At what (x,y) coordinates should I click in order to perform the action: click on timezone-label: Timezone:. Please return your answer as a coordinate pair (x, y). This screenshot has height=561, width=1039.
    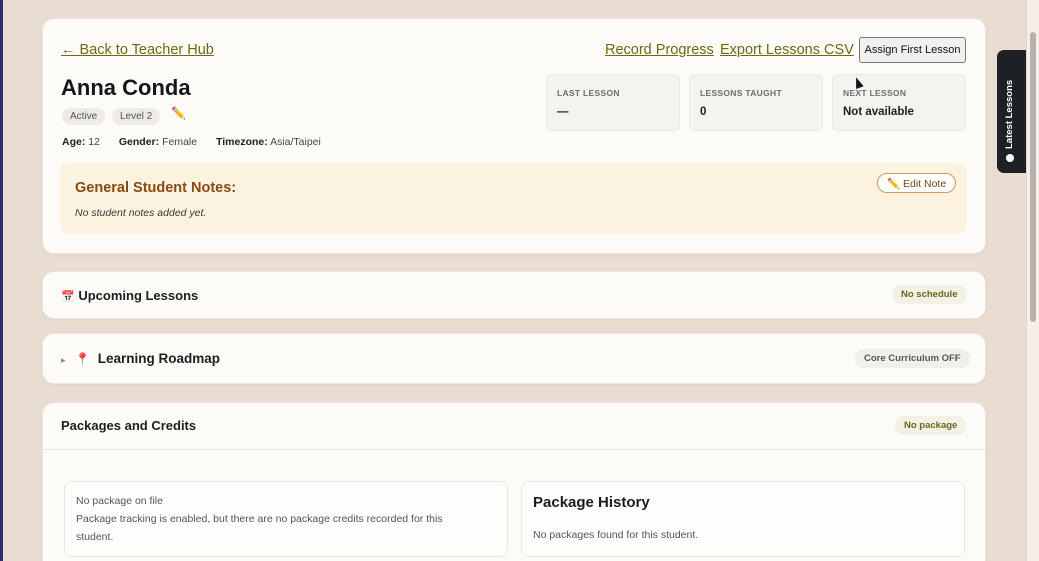
    Looking at the image, I should click on (242, 142).